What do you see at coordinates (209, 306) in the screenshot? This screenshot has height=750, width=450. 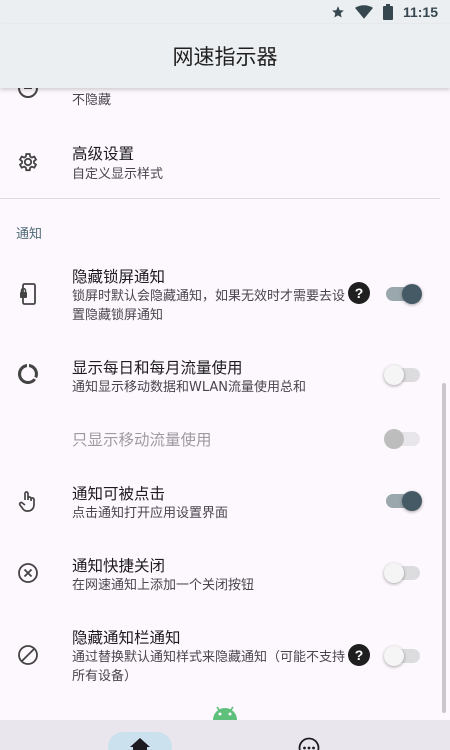 I see `settings-item-subtitle: 锁屏时默认会隐藏通知，如果无效时才需要去设置隐藏锁屏通知` at bounding box center [209, 306].